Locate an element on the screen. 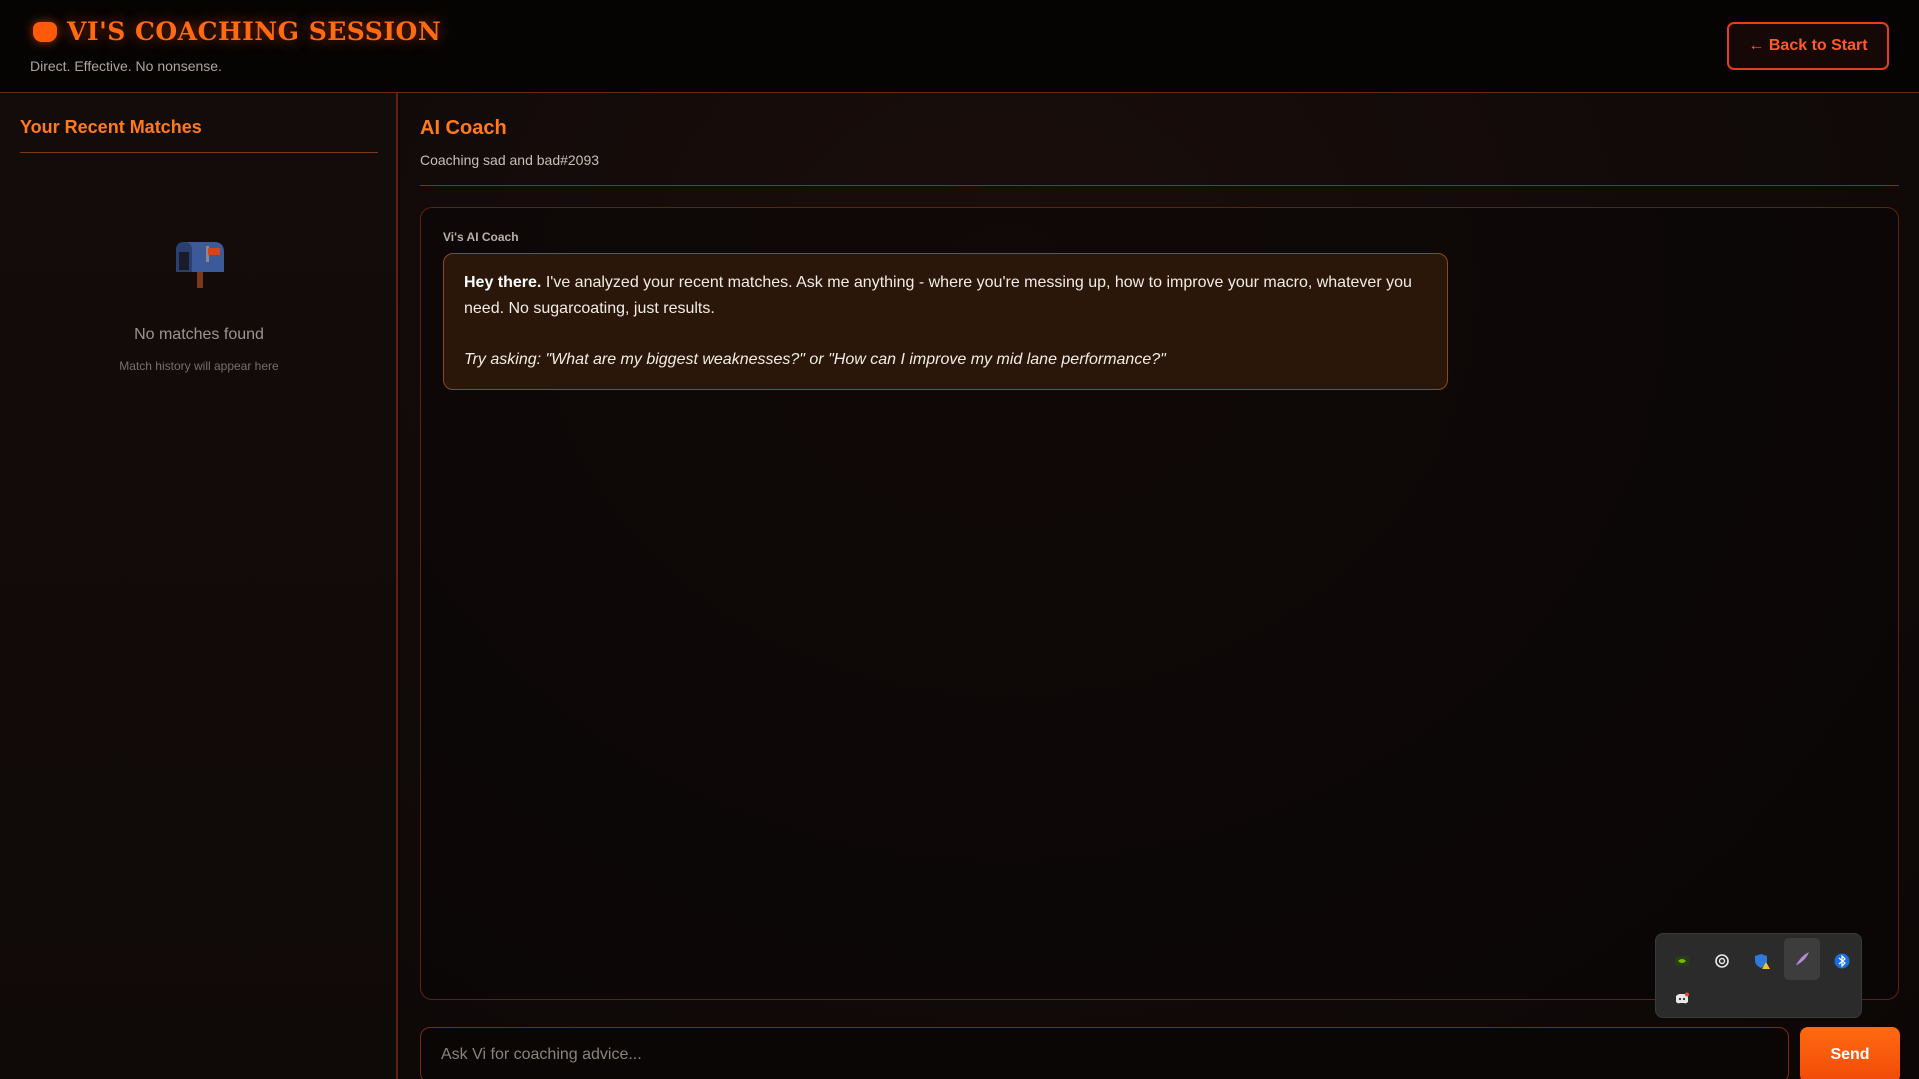 The image size is (1919, 1079). discord-icon is located at coordinates (1682, 999).